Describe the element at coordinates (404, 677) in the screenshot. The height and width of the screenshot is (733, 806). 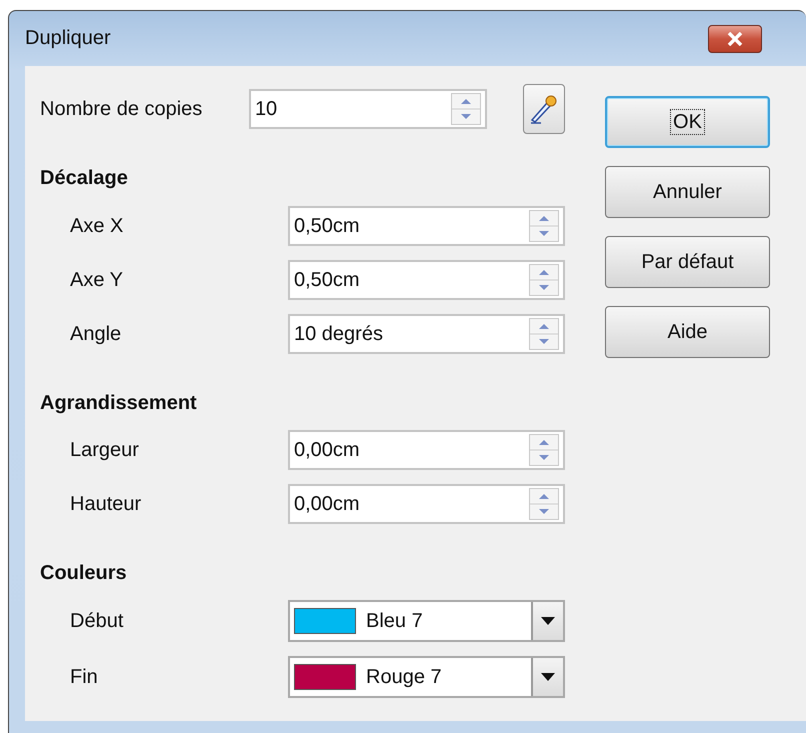
I see `dropdown-value: Rouge 7` at that location.